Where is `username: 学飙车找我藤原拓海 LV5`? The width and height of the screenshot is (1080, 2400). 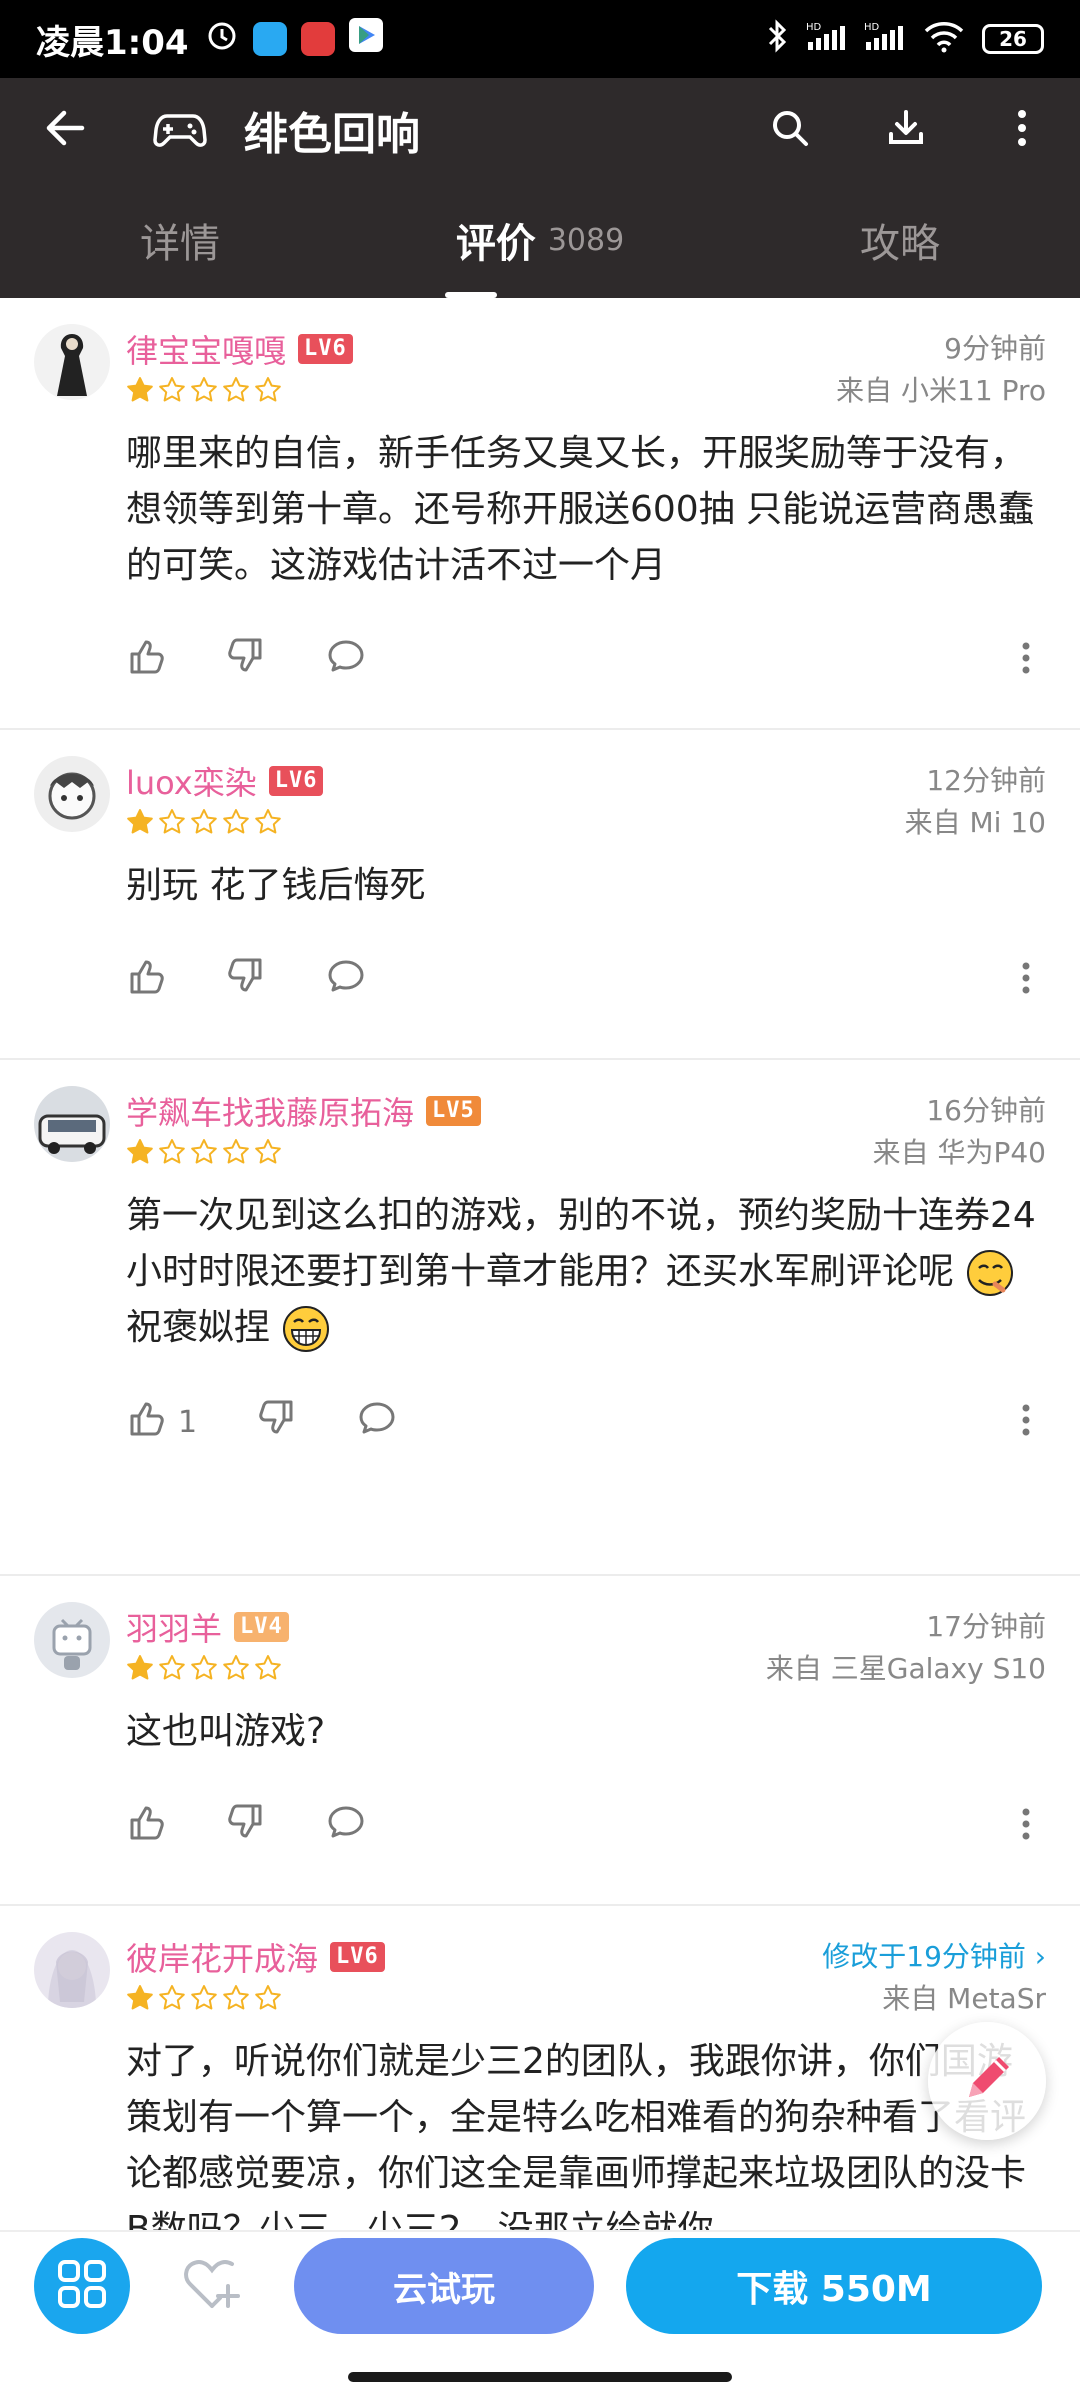
username: 学飙车找我藤原拓海 LV5 is located at coordinates (303, 1111).